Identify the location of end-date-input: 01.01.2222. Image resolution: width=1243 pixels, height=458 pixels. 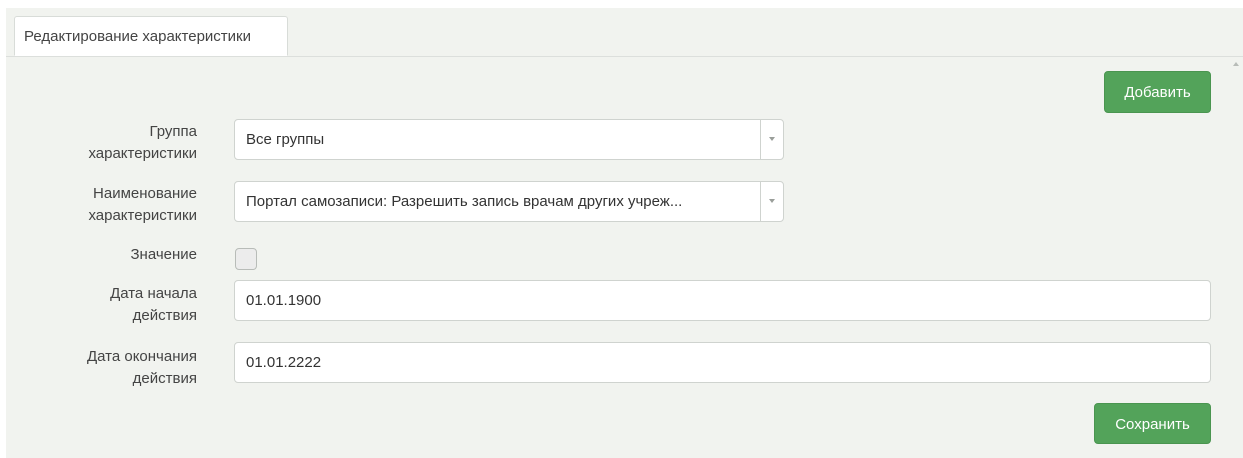
(722, 362).